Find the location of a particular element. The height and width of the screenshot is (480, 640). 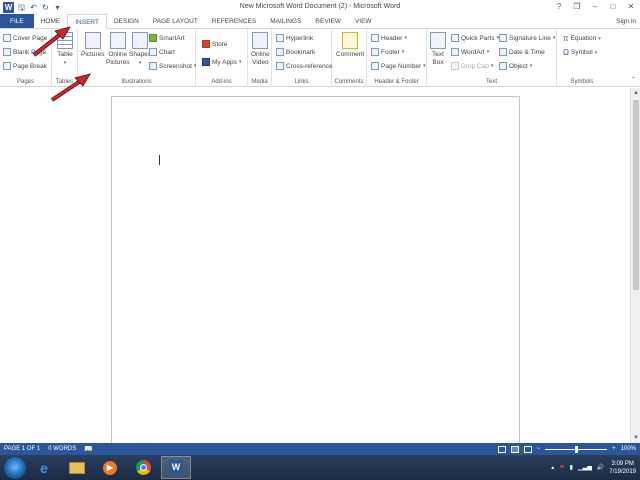

page-number-button: Page Number ▾ is located at coordinates (398, 66).